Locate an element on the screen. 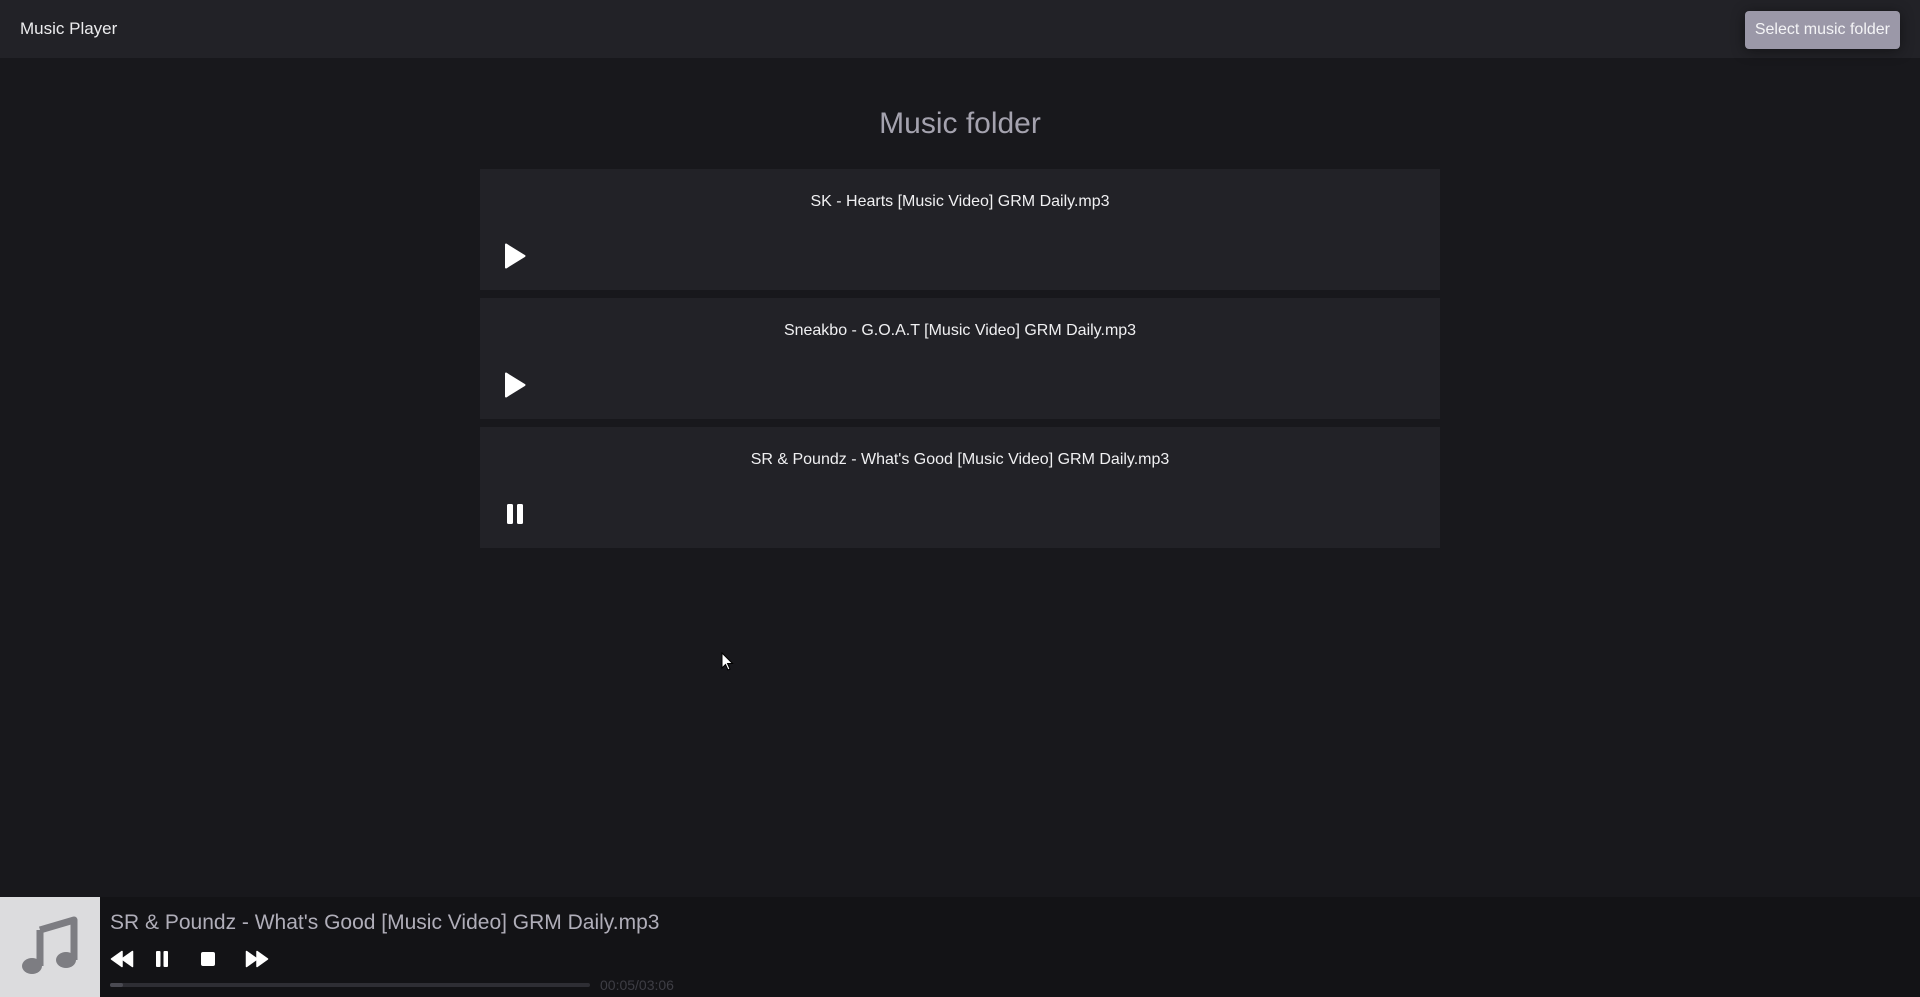 The width and height of the screenshot is (1920, 997). stop-button is located at coordinates (222, 959).